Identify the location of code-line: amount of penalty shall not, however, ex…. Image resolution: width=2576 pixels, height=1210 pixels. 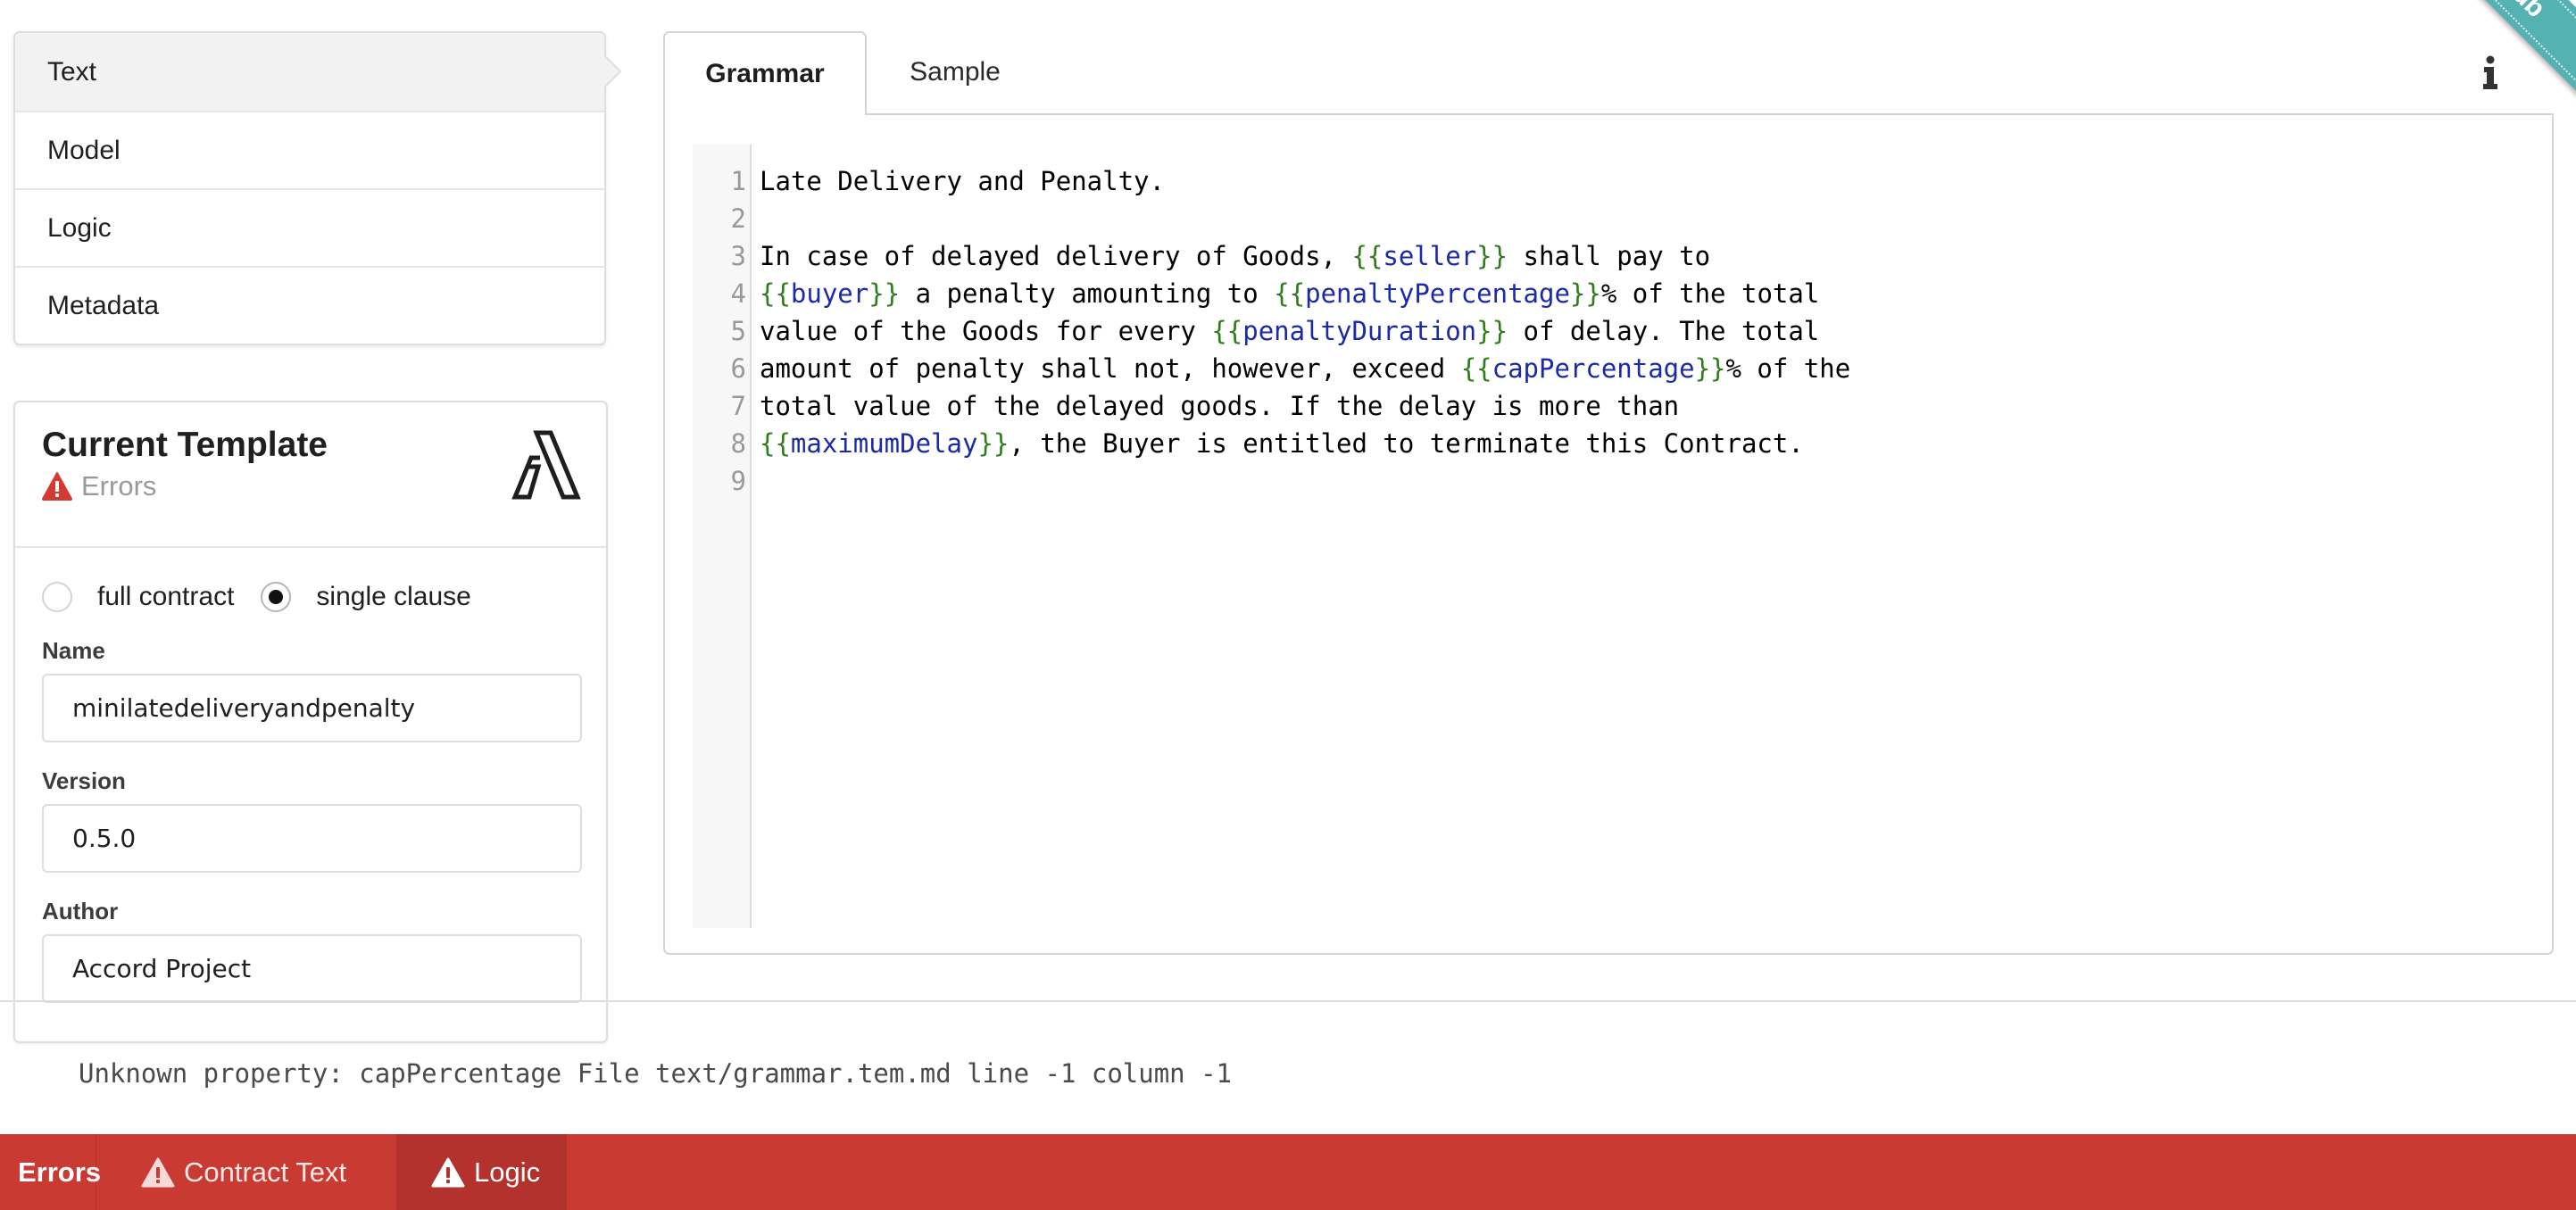
(1305, 368).